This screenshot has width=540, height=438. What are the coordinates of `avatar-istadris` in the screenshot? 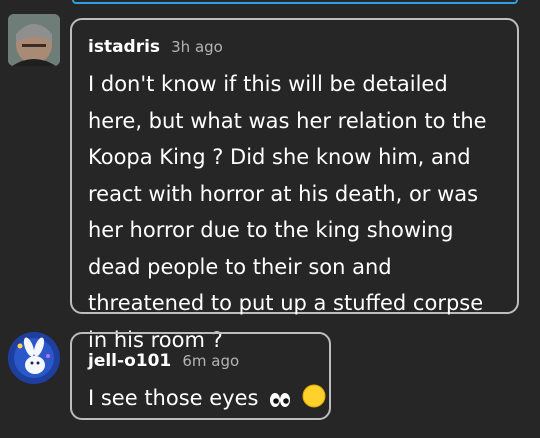 It's located at (34, 40).